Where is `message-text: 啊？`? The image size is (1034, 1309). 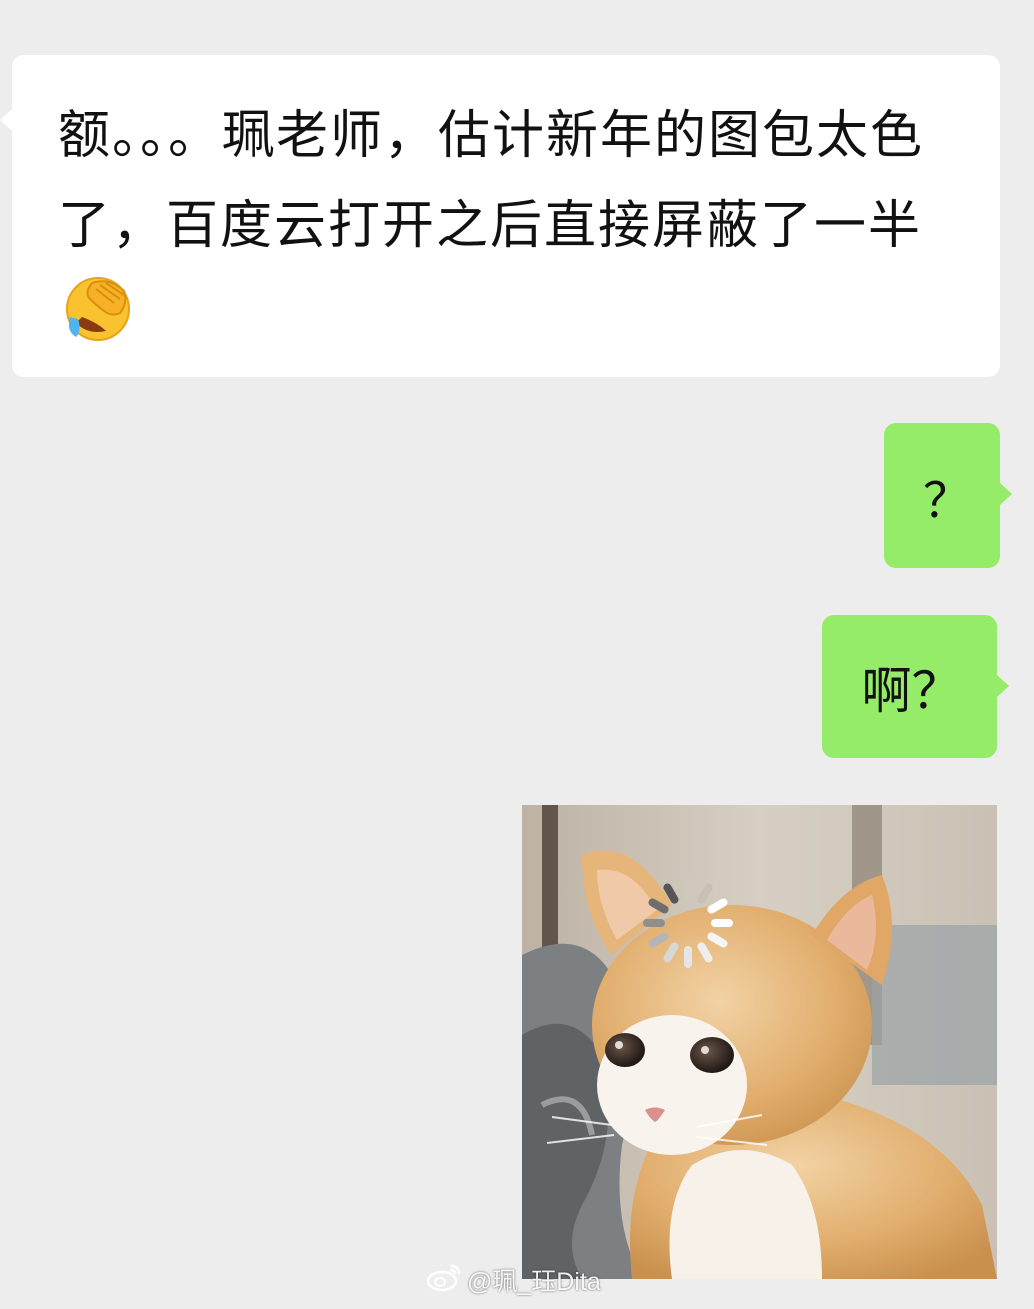 message-text: 啊？ is located at coordinates (911, 690).